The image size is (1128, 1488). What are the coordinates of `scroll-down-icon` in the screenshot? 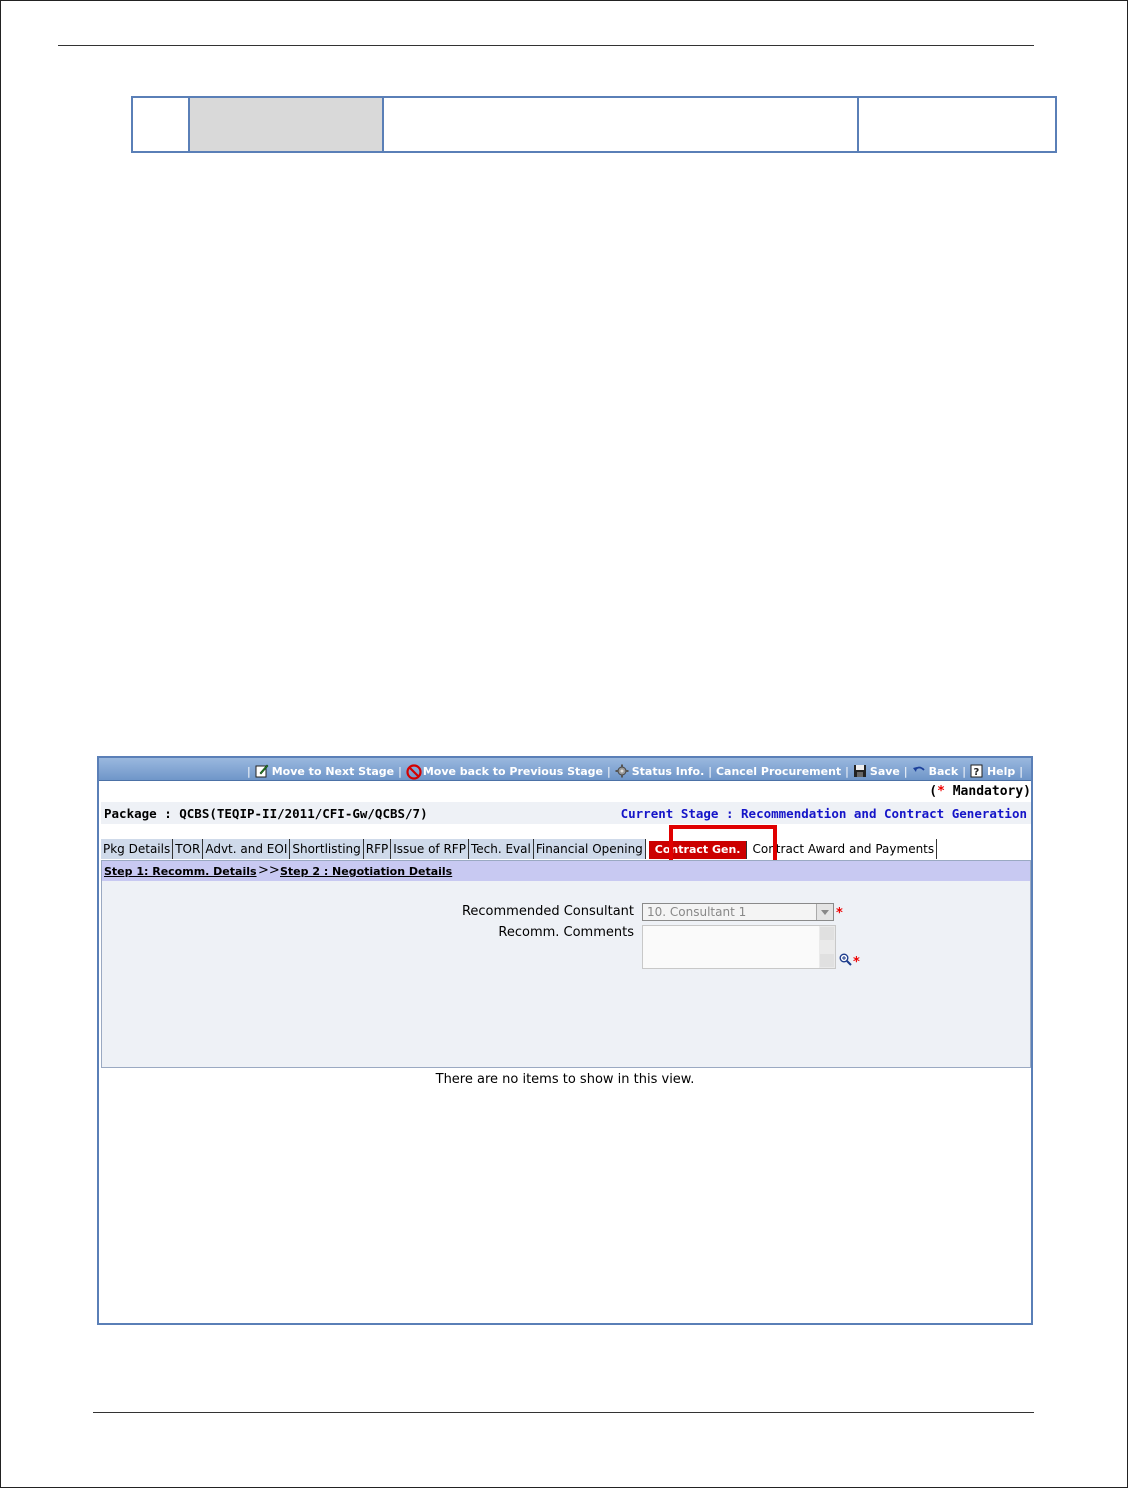 It's located at (827, 960).